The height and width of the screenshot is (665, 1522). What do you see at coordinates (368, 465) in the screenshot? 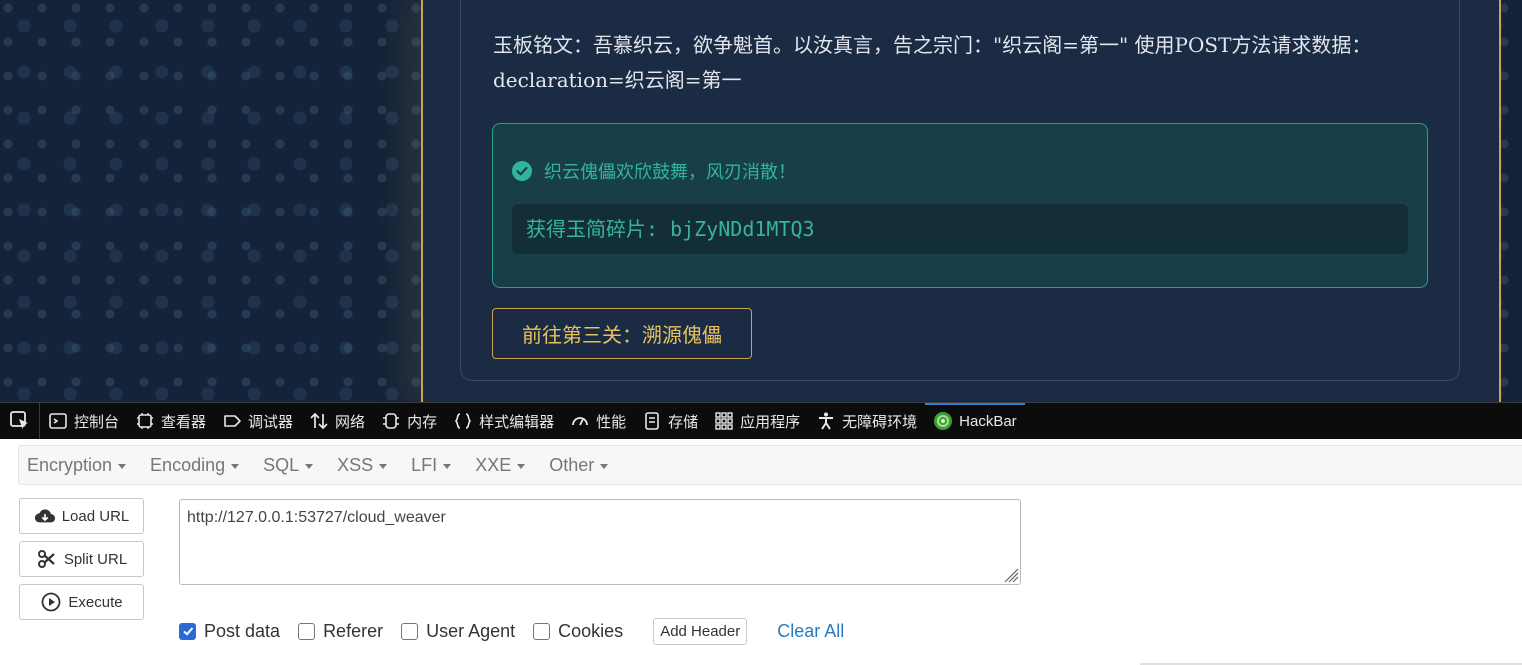
I see `menu-xss: XSS` at bounding box center [368, 465].